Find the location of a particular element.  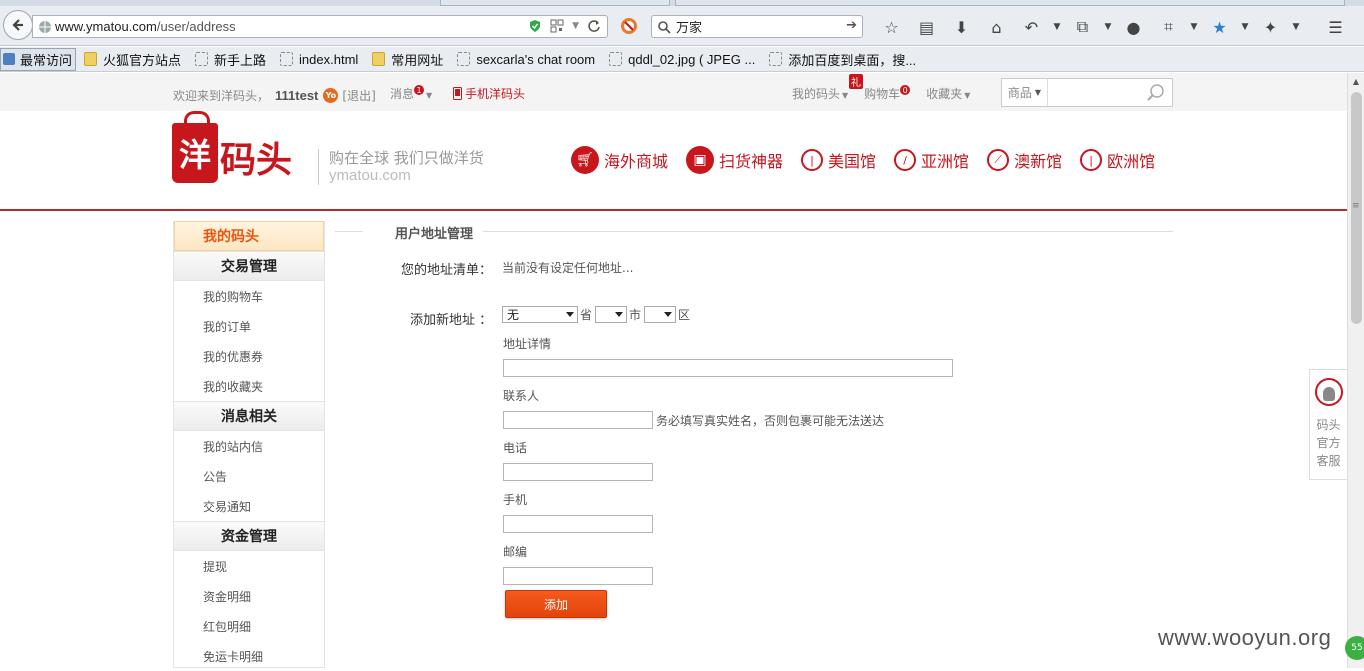

messages-link: 消息 1▼ is located at coordinates (411, 93).